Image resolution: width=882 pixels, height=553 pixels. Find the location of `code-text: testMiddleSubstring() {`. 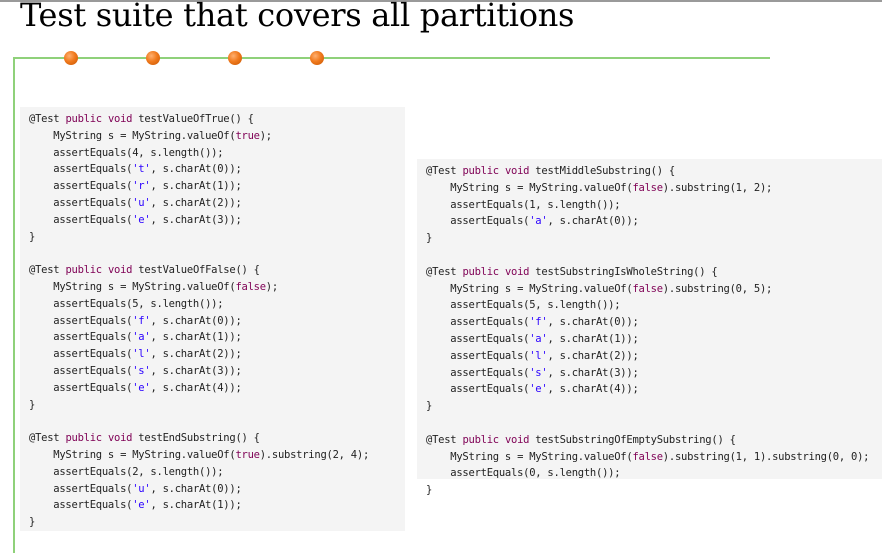

code-text: testMiddleSubstring() { is located at coordinates (602, 171).